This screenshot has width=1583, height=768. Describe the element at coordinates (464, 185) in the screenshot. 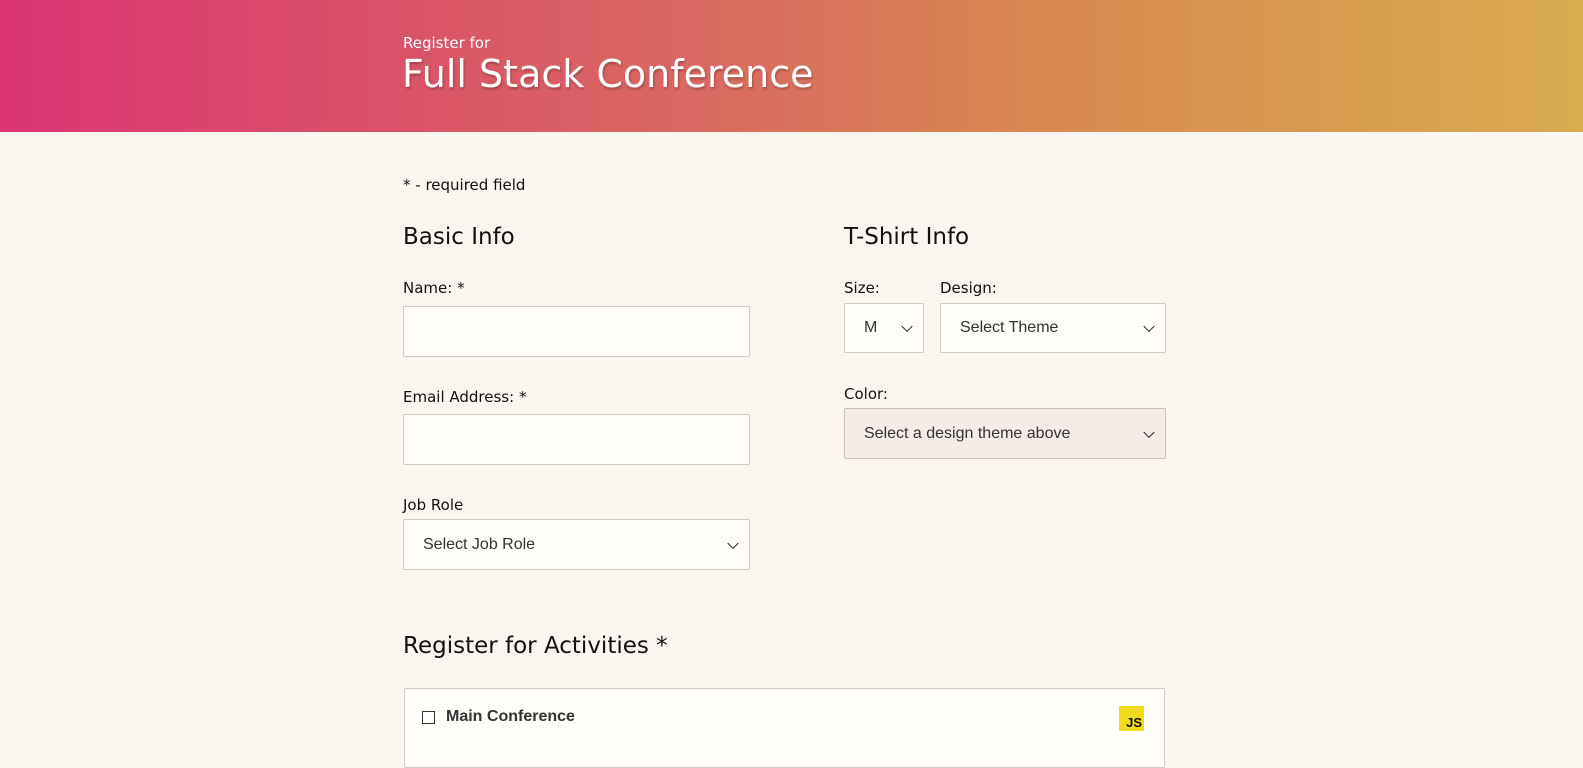

I see `required-field-note: * - required field` at that location.